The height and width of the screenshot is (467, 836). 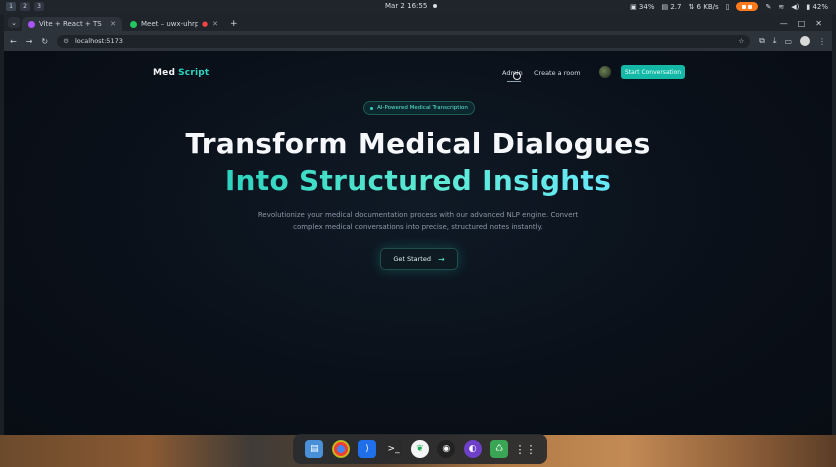 What do you see at coordinates (412, 259) in the screenshot?
I see `get-started-label: Get Started` at bounding box center [412, 259].